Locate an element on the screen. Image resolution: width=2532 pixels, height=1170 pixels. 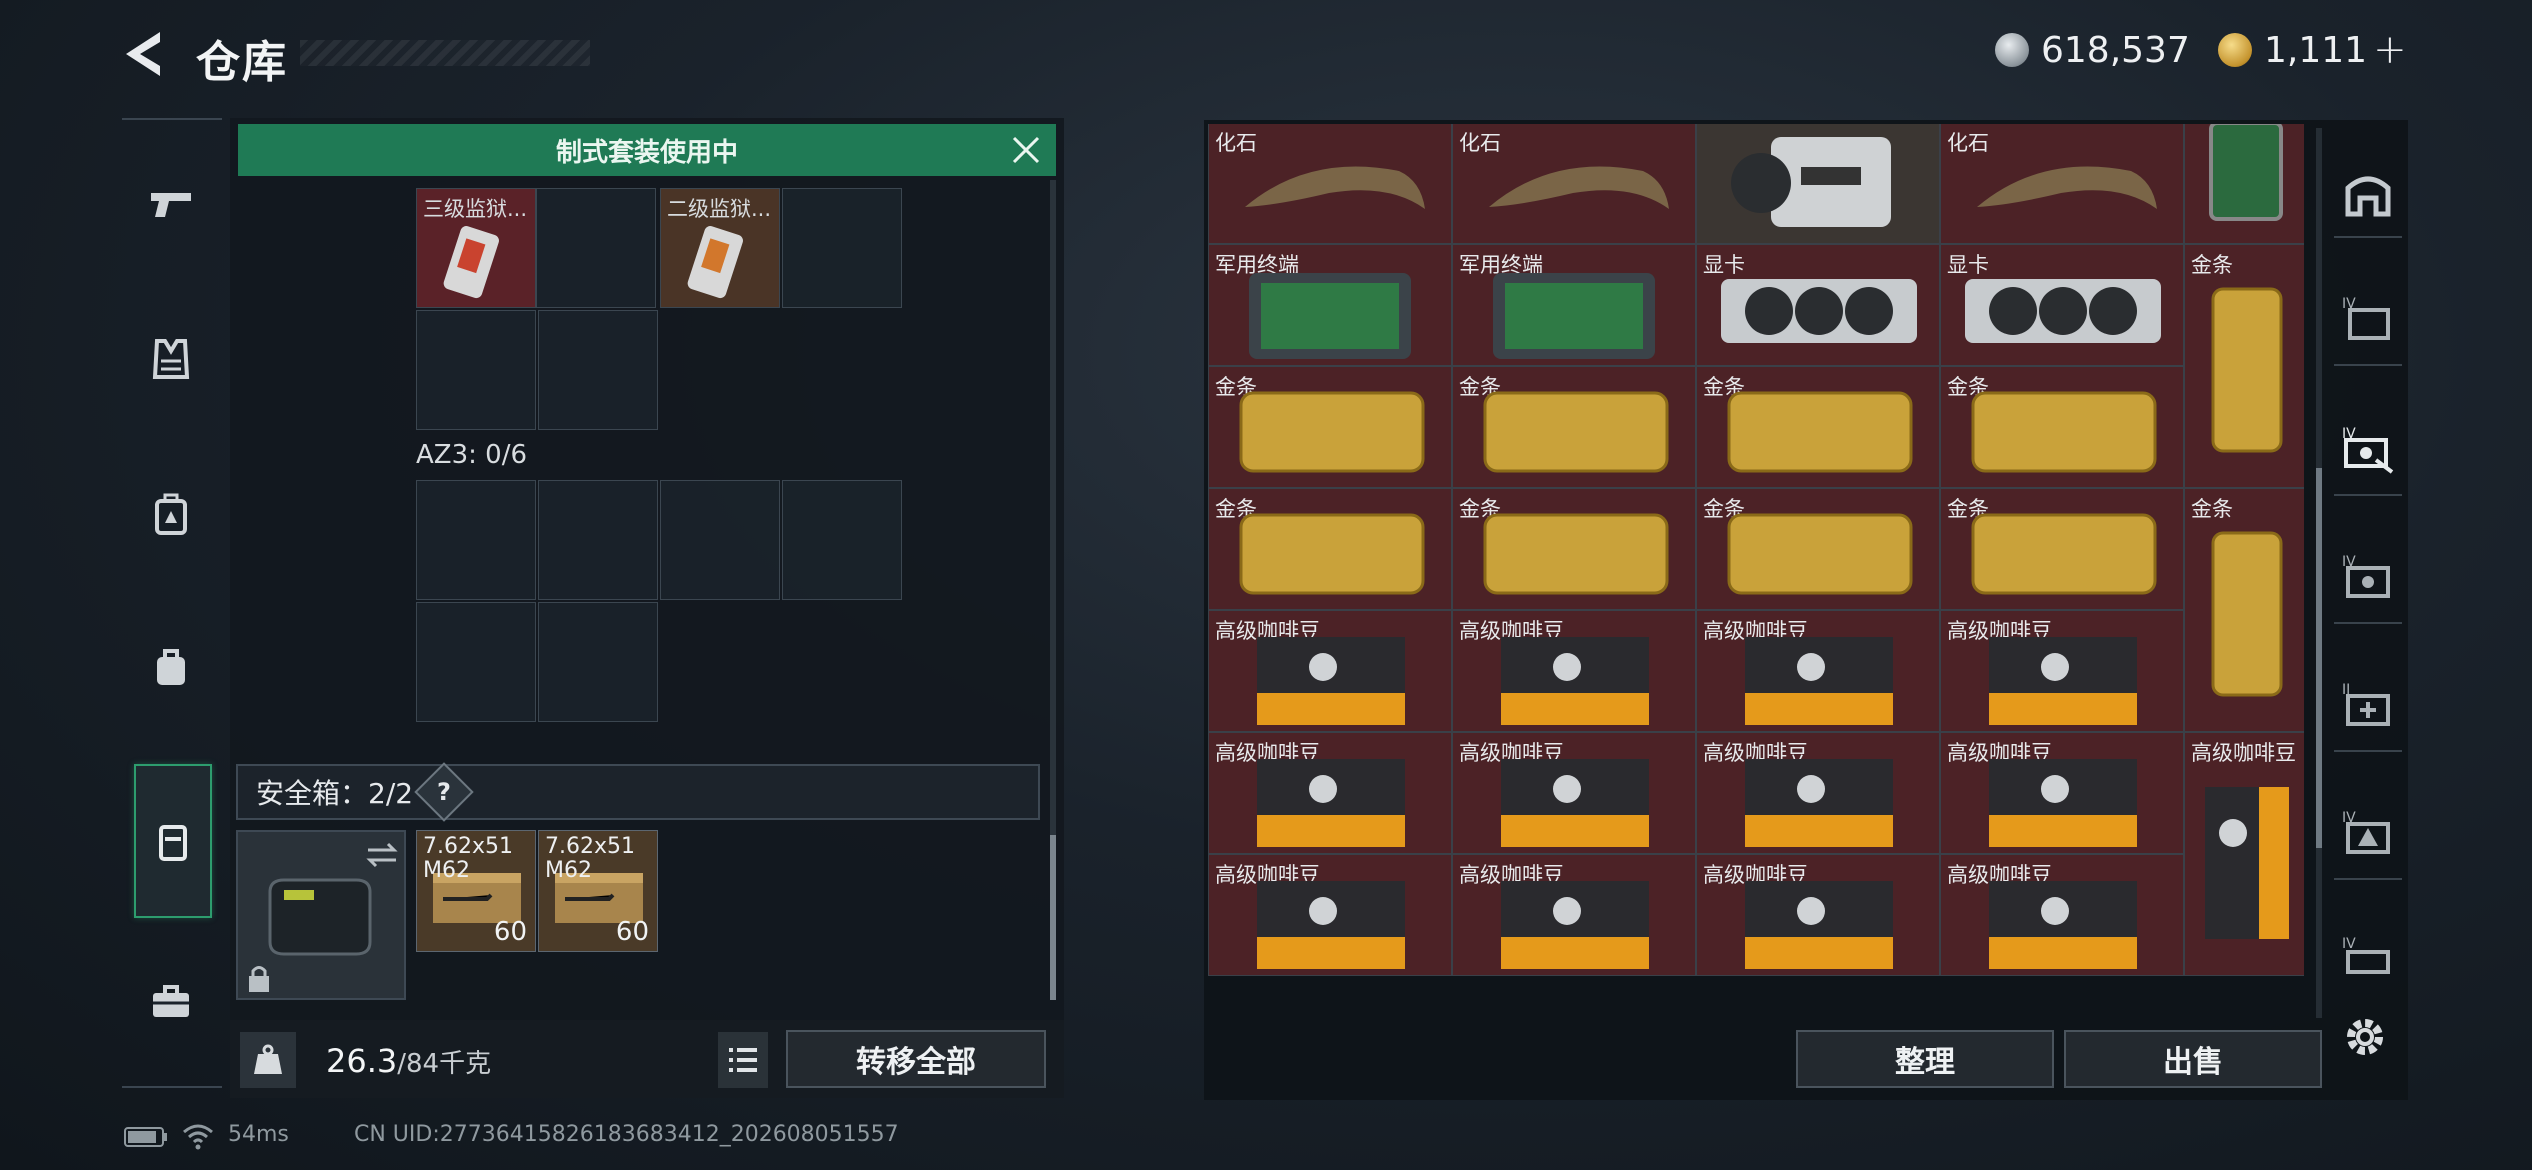
tab-tier-iv-case: IV is located at coordinates (2368, 318).